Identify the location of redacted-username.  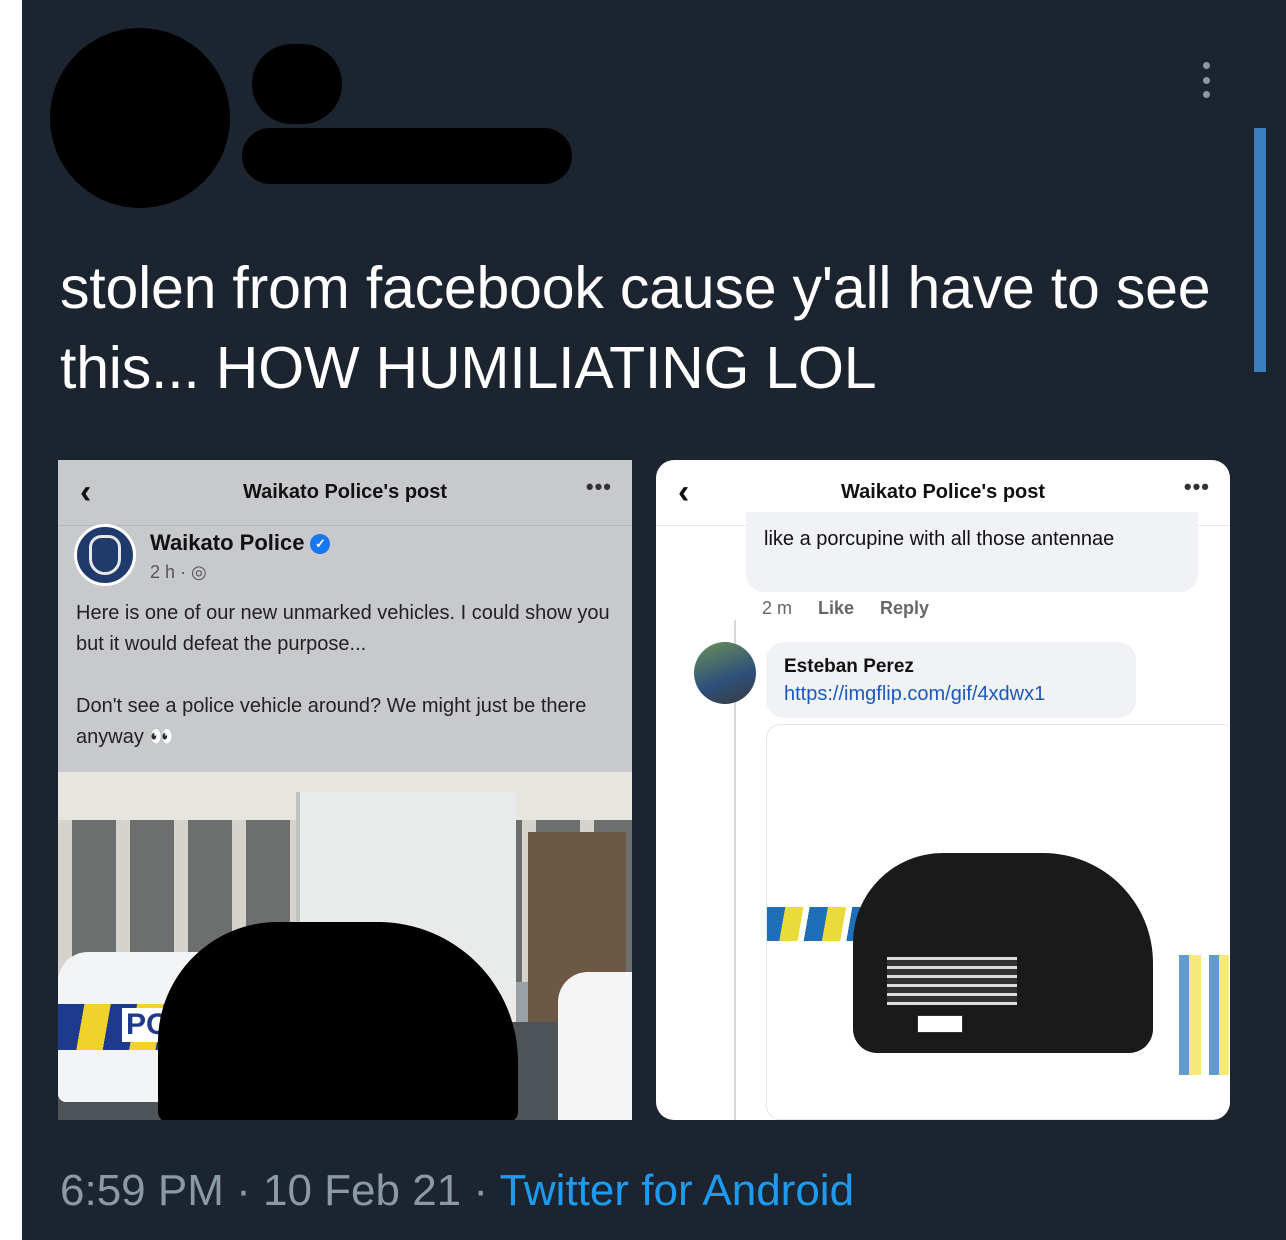
(407, 156).